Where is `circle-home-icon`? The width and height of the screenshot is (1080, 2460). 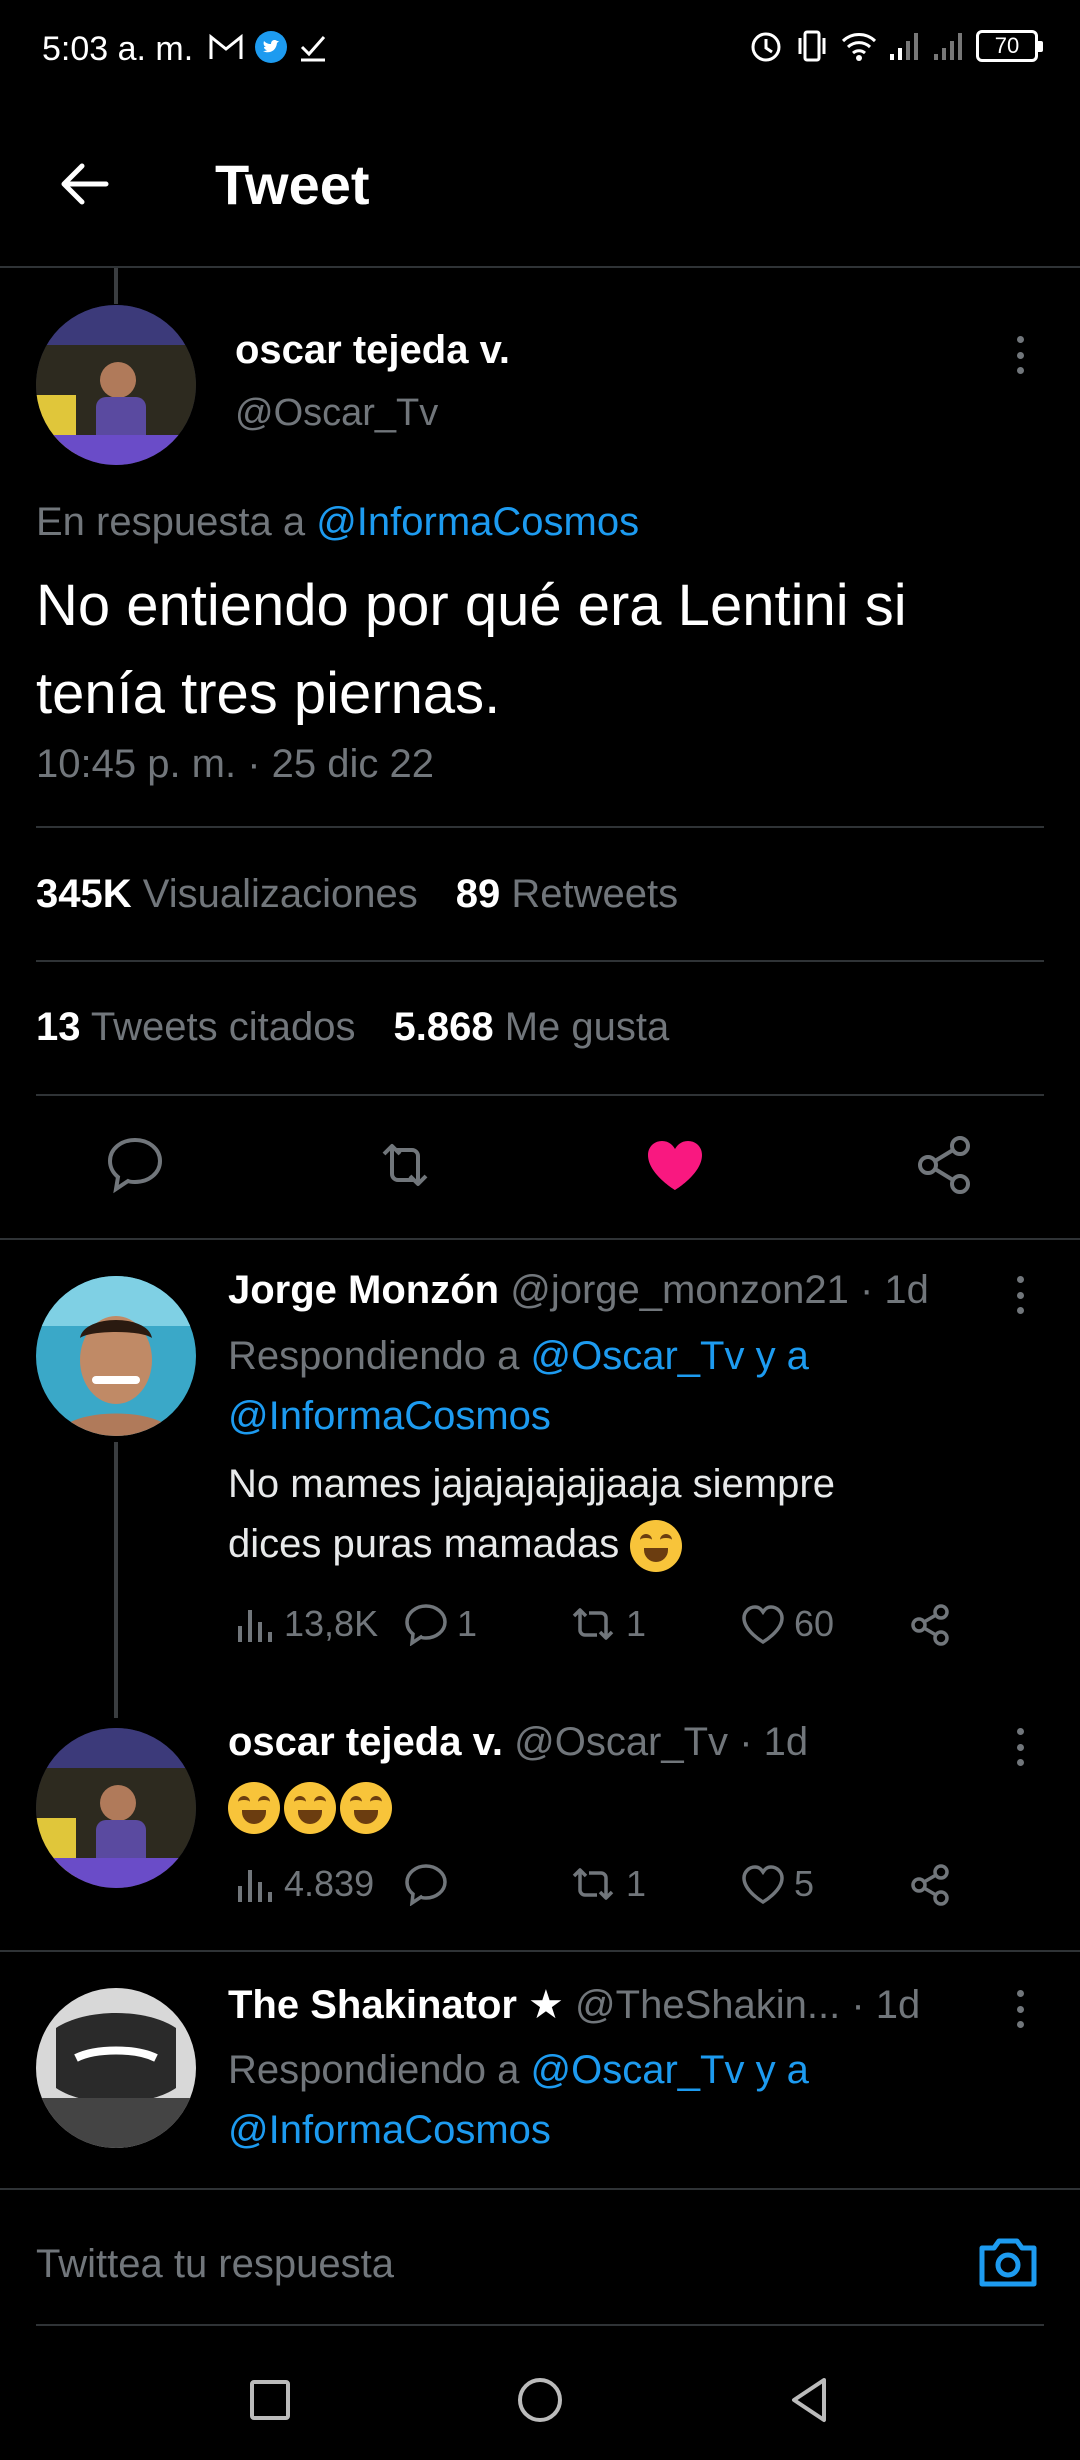
circle-home-icon is located at coordinates (540, 2400).